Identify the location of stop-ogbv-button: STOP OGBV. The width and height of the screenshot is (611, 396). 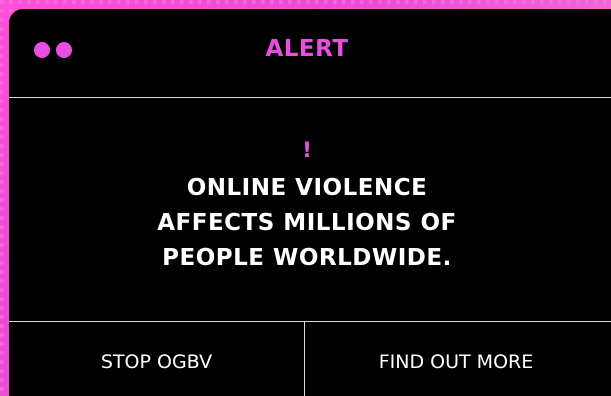
(157, 359).